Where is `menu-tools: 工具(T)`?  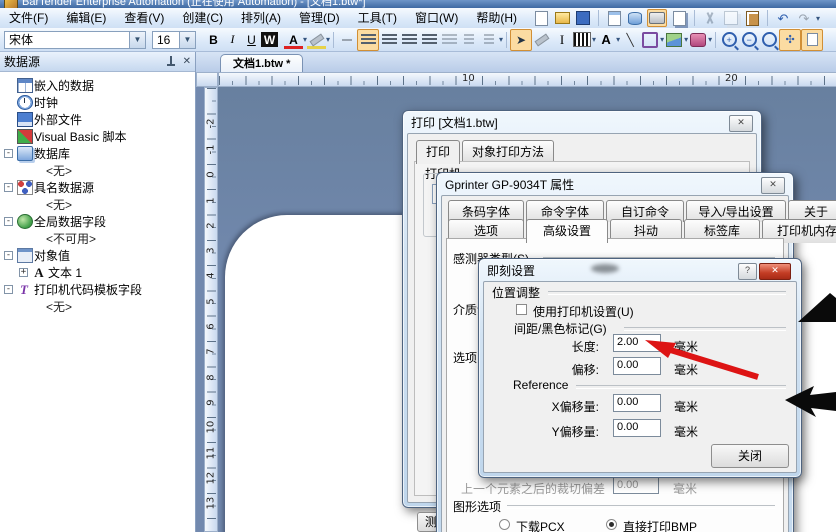
menu-tools: 工具(T) is located at coordinates (377, 18).